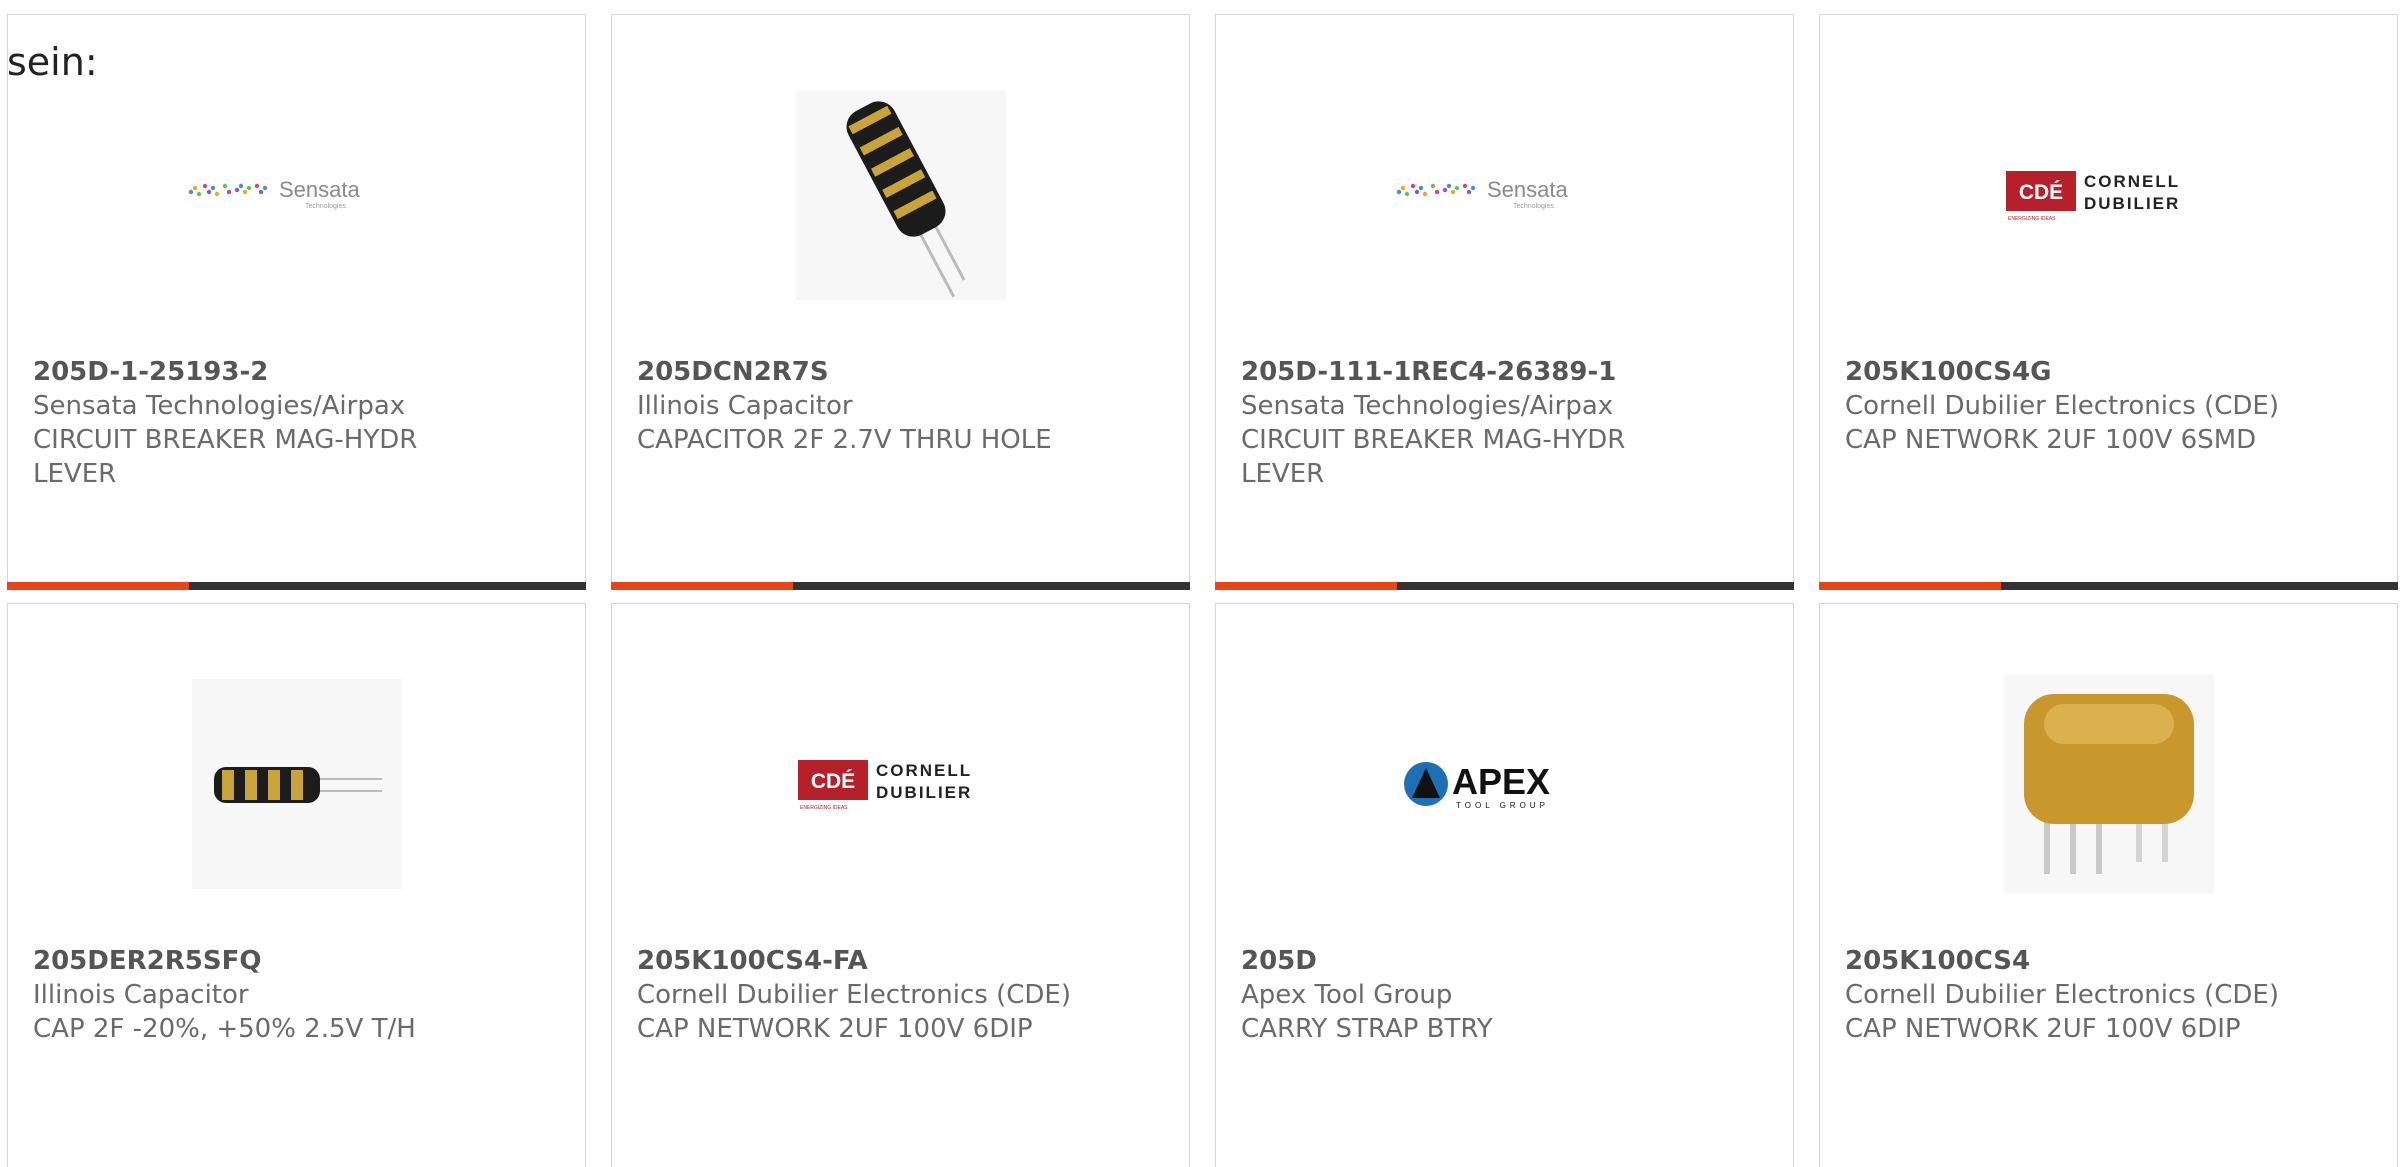  What do you see at coordinates (745, 406) in the screenshot?
I see `manufacturer-name: Illinois Capacitor` at bounding box center [745, 406].